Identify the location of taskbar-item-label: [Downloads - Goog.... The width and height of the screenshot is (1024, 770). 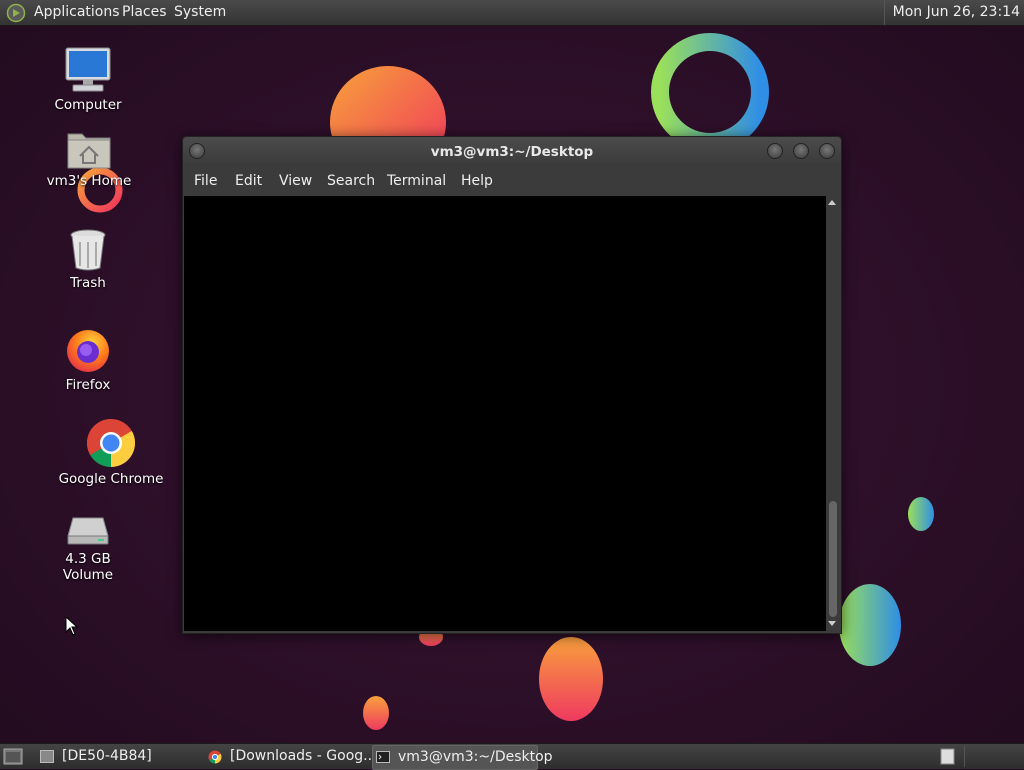
(303, 756).